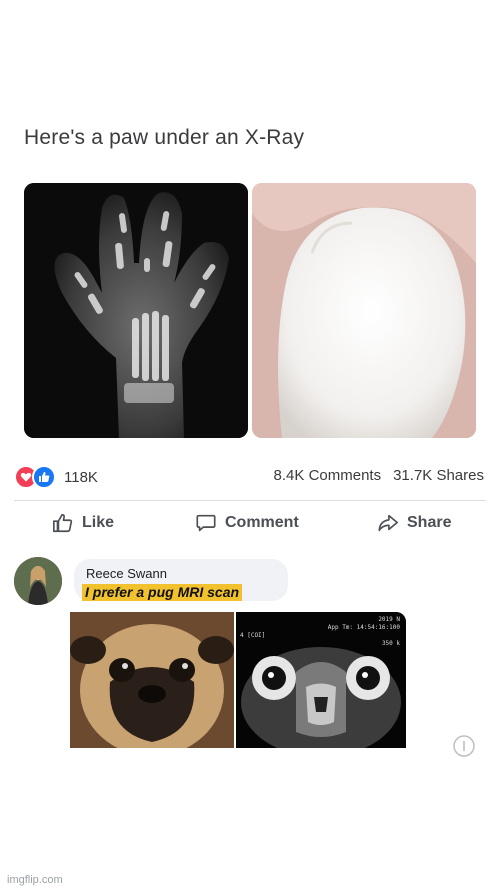 The height and width of the screenshot is (889, 500). What do you see at coordinates (253, 635) in the screenshot?
I see `mri-label-slice: 4 [COI]` at bounding box center [253, 635].